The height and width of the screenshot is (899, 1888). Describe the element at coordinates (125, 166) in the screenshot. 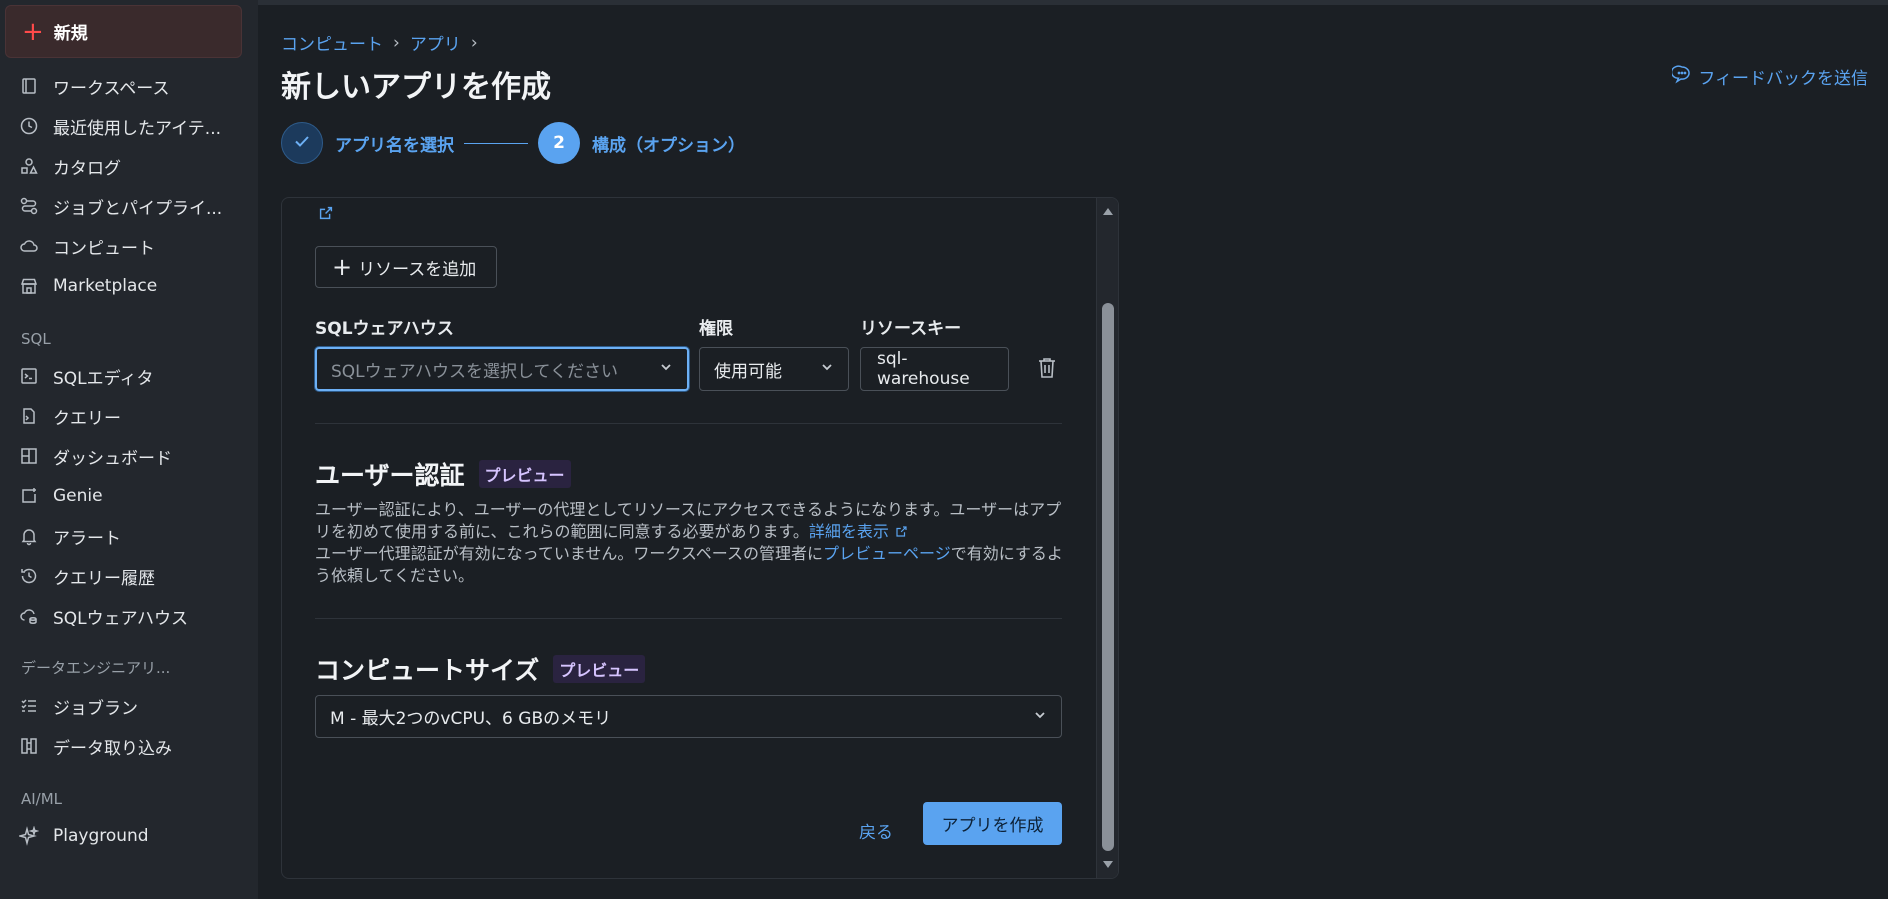

I see `sidebar-item-catalog: カタログ` at that location.